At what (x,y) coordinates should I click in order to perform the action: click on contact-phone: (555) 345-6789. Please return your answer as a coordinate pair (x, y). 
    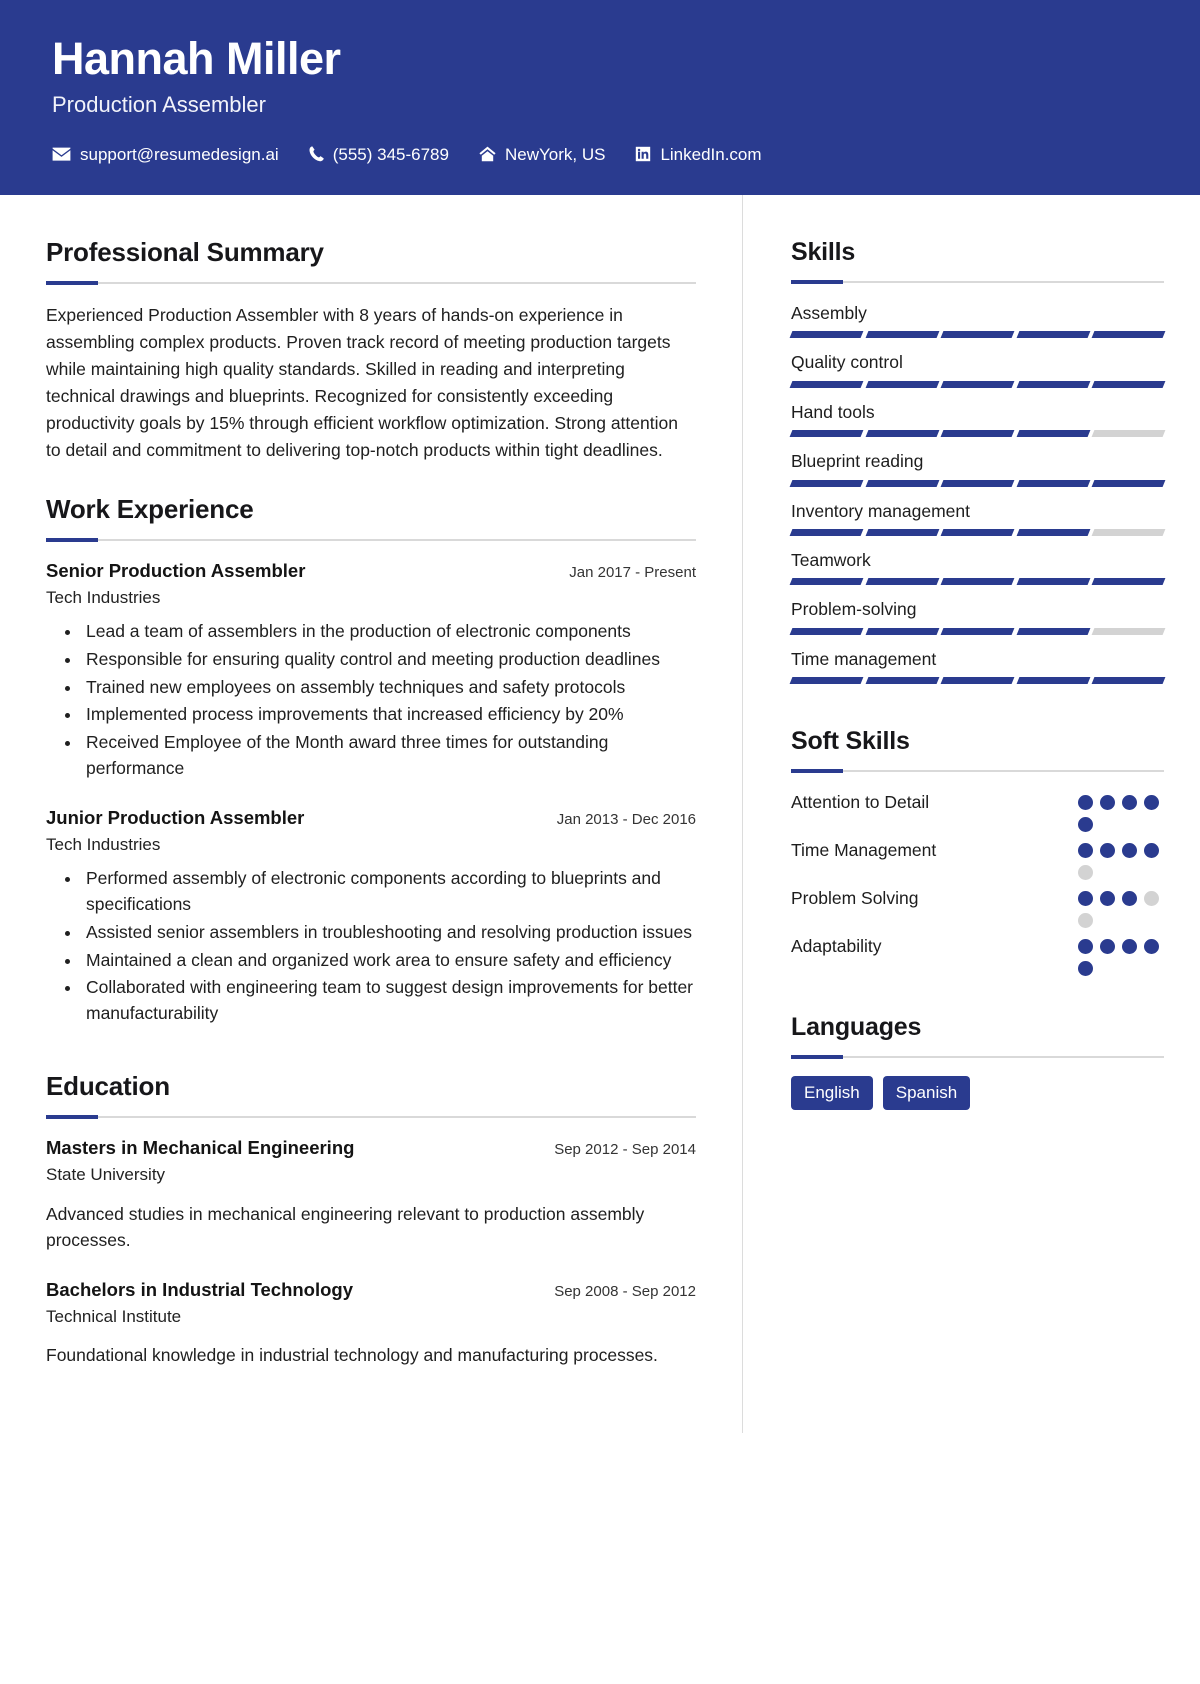
    Looking at the image, I should click on (379, 154).